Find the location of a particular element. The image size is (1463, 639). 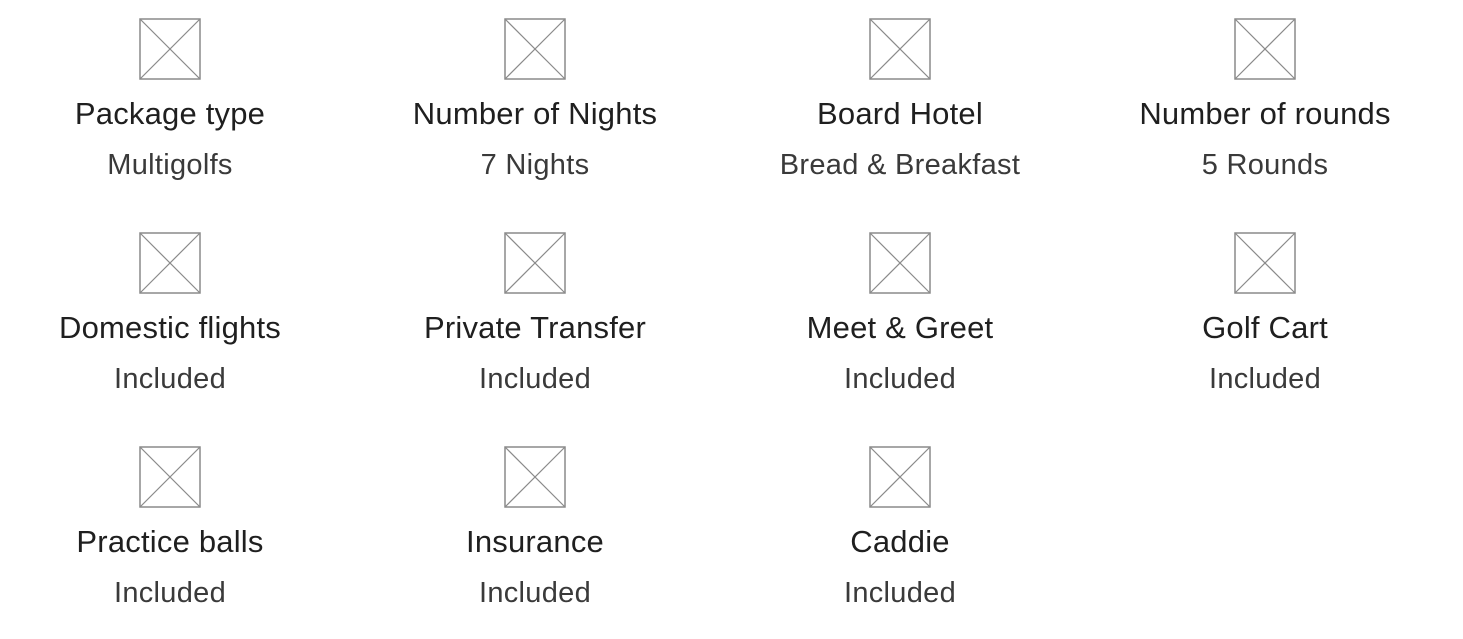

feature-private-transfer: Private Transfer Included is located at coordinates (535, 315).